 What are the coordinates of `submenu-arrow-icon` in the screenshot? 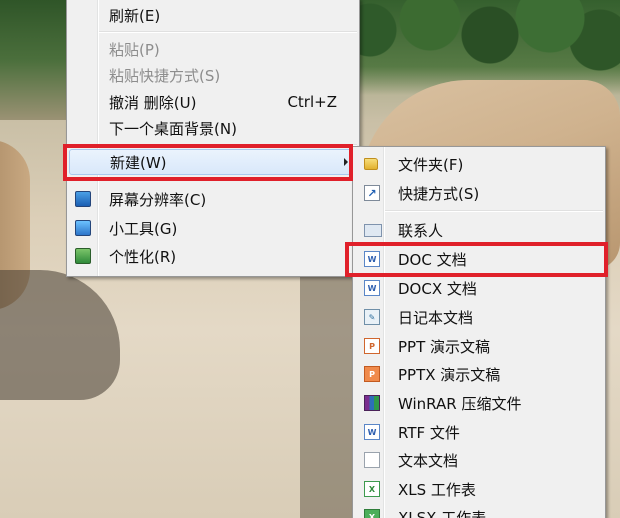 It's located at (346, 162).